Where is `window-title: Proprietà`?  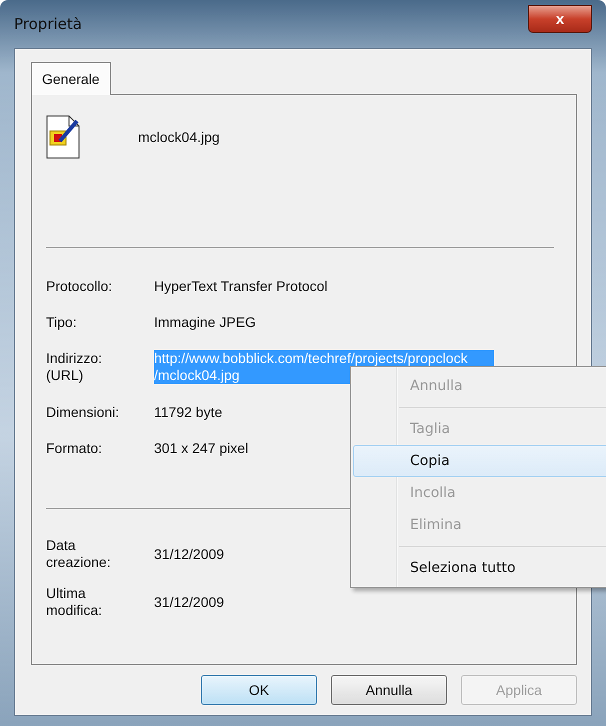 window-title: Proprietà is located at coordinates (48, 24).